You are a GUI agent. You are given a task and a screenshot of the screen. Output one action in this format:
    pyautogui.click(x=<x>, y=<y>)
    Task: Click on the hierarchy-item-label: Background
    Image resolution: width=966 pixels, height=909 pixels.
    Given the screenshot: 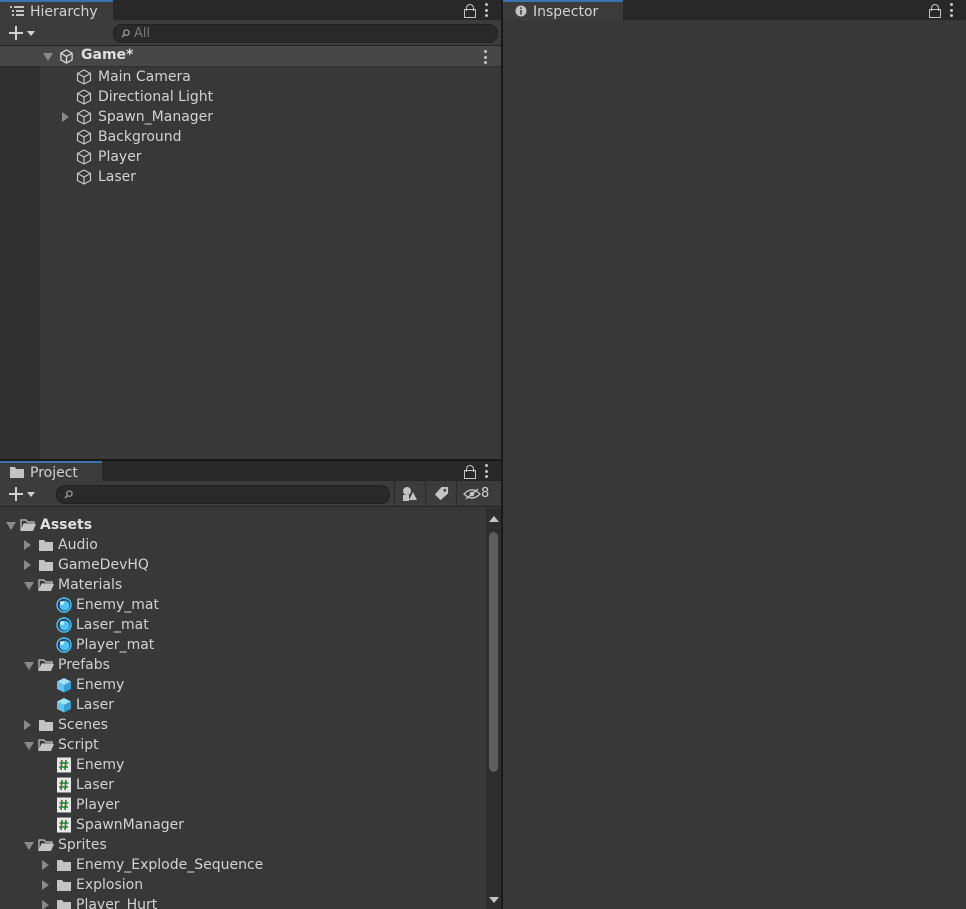 What is the action you would take?
    pyautogui.click(x=140, y=137)
    